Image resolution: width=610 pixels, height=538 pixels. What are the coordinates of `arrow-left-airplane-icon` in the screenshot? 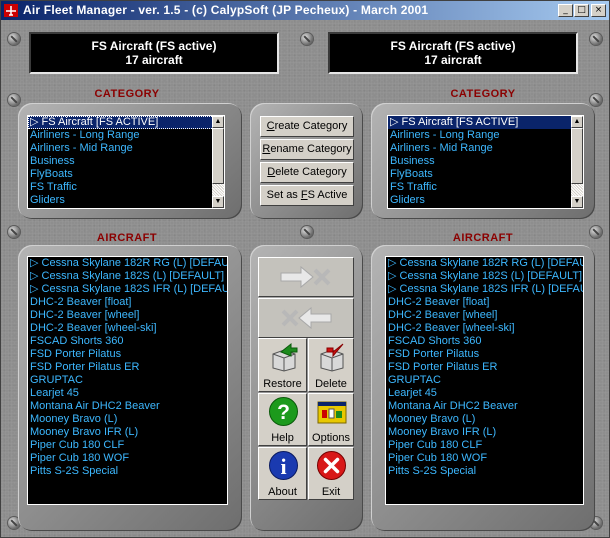 It's located at (306, 318).